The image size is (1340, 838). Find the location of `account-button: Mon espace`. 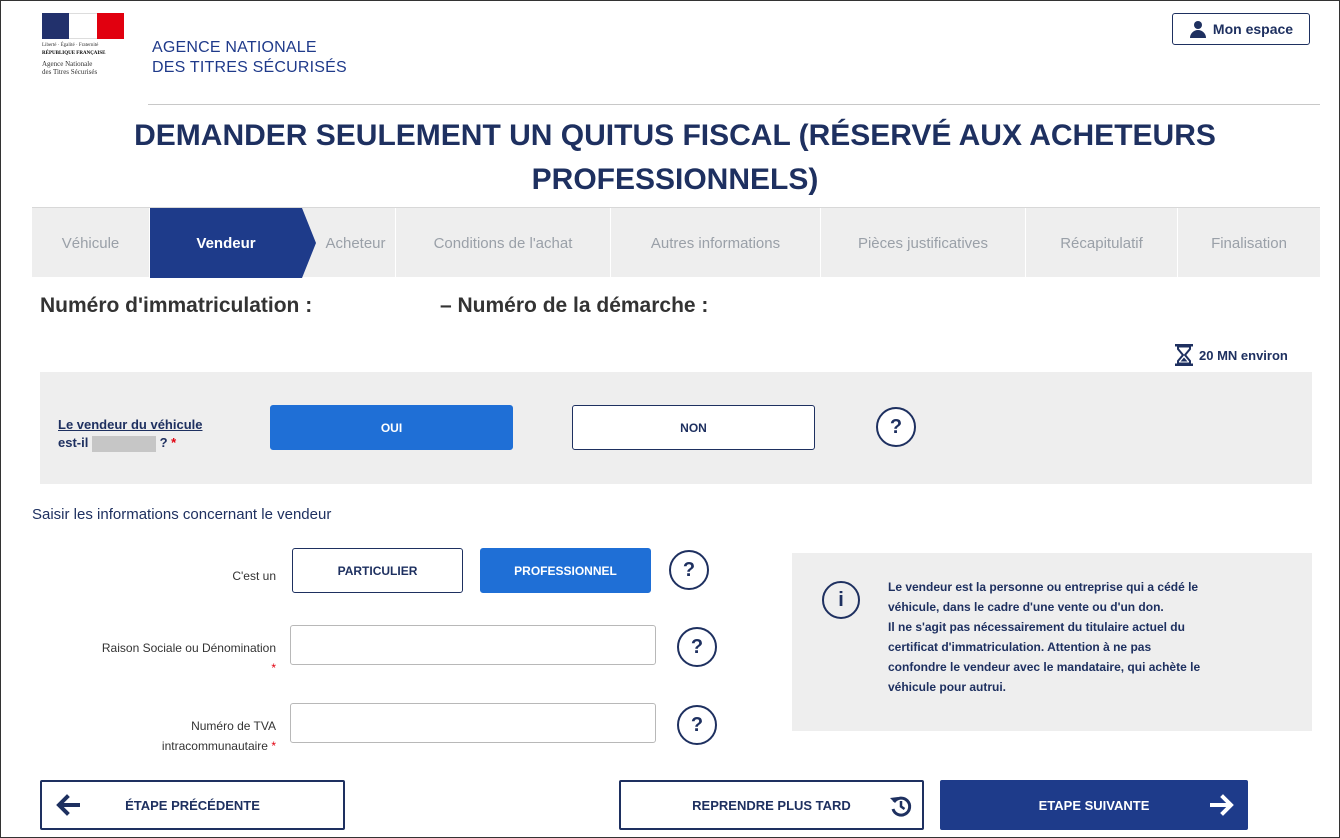

account-button: Mon espace is located at coordinates (1241, 29).